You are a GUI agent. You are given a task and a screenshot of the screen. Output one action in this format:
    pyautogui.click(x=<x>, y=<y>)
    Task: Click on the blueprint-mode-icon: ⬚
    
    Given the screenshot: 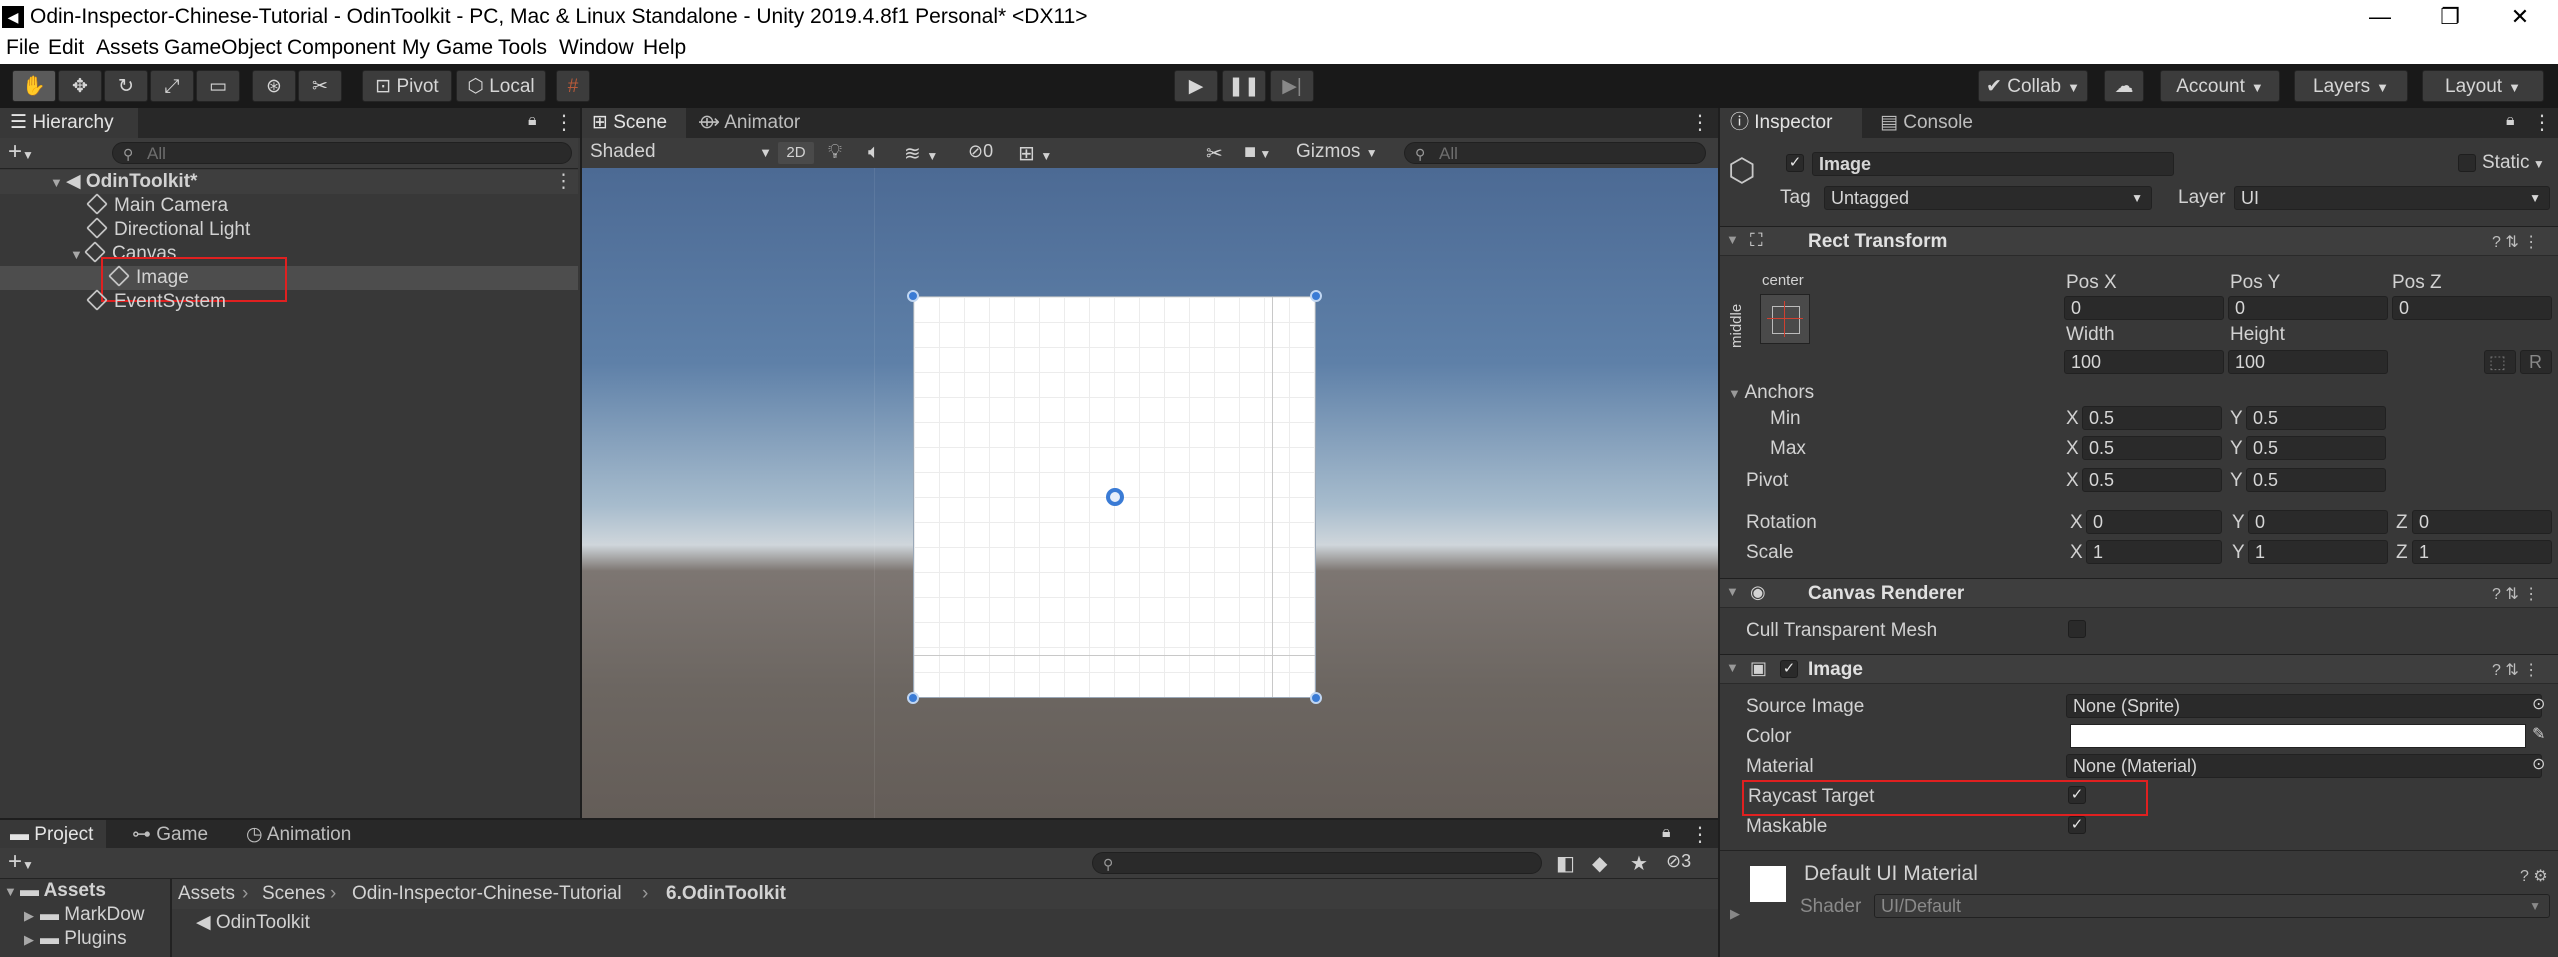 What is the action you would take?
    pyautogui.click(x=2500, y=362)
    